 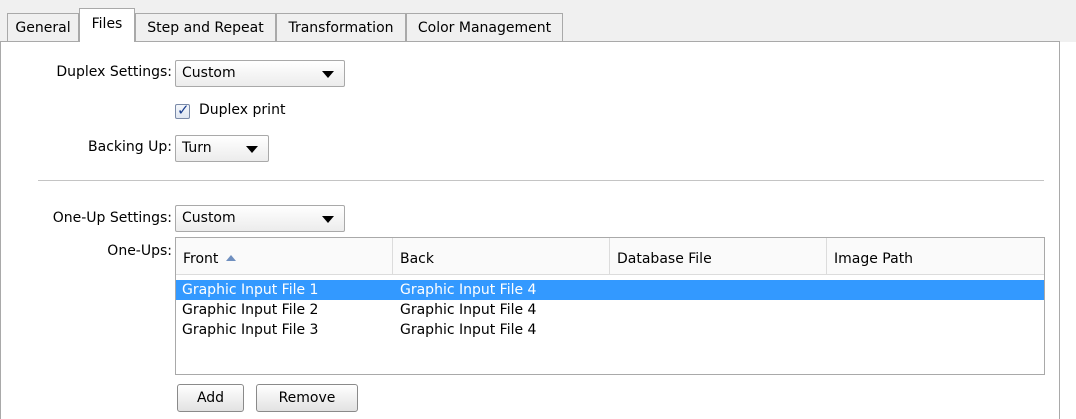 What do you see at coordinates (541, 180) in the screenshot?
I see `section-divider` at bounding box center [541, 180].